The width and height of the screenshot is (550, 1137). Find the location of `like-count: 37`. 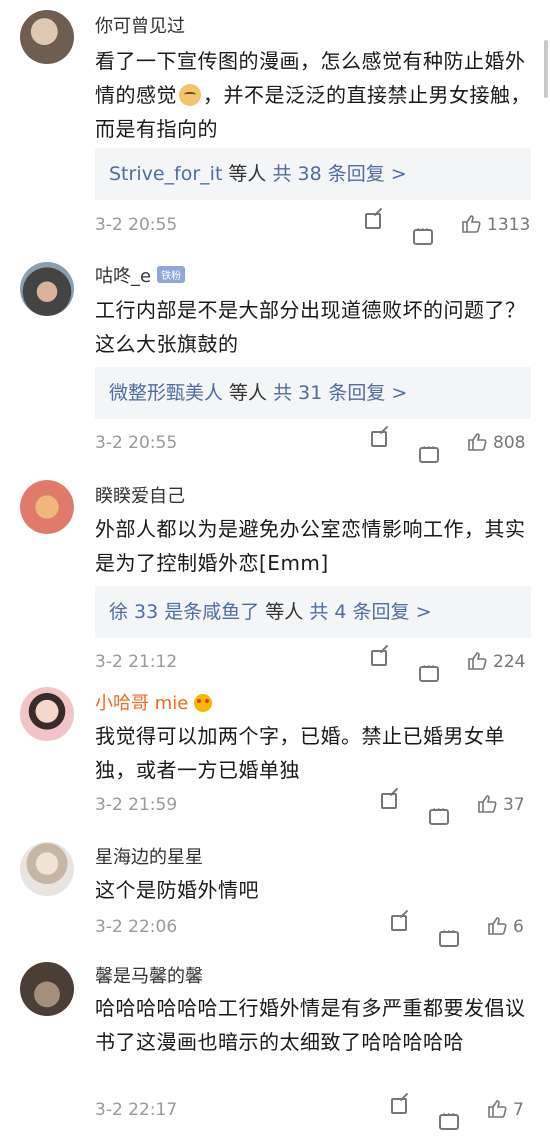

like-count: 37 is located at coordinates (514, 805).